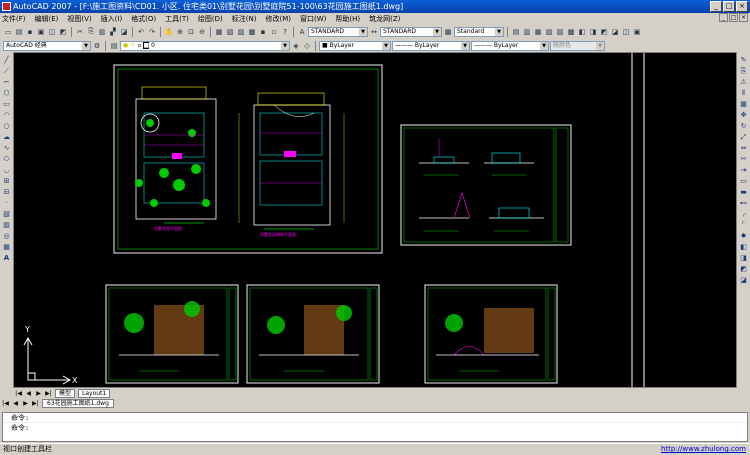 This screenshot has width=750, height=455. I want to click on doc-close-button: ×, so click(743, 17).